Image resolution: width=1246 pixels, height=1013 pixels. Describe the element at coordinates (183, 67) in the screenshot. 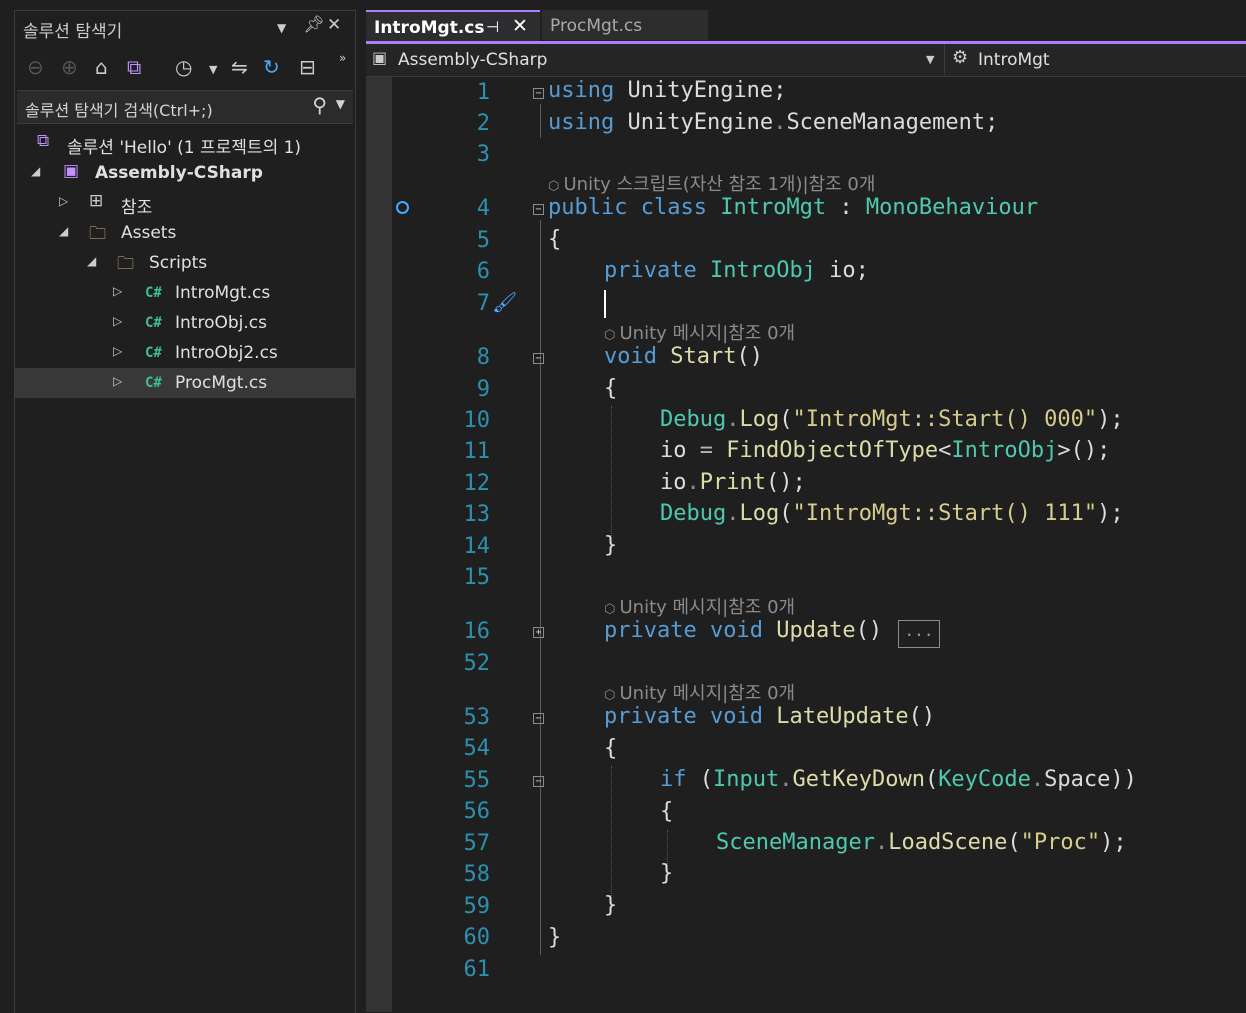

I see `pending-changes-filter-icon: ◷` at that location.